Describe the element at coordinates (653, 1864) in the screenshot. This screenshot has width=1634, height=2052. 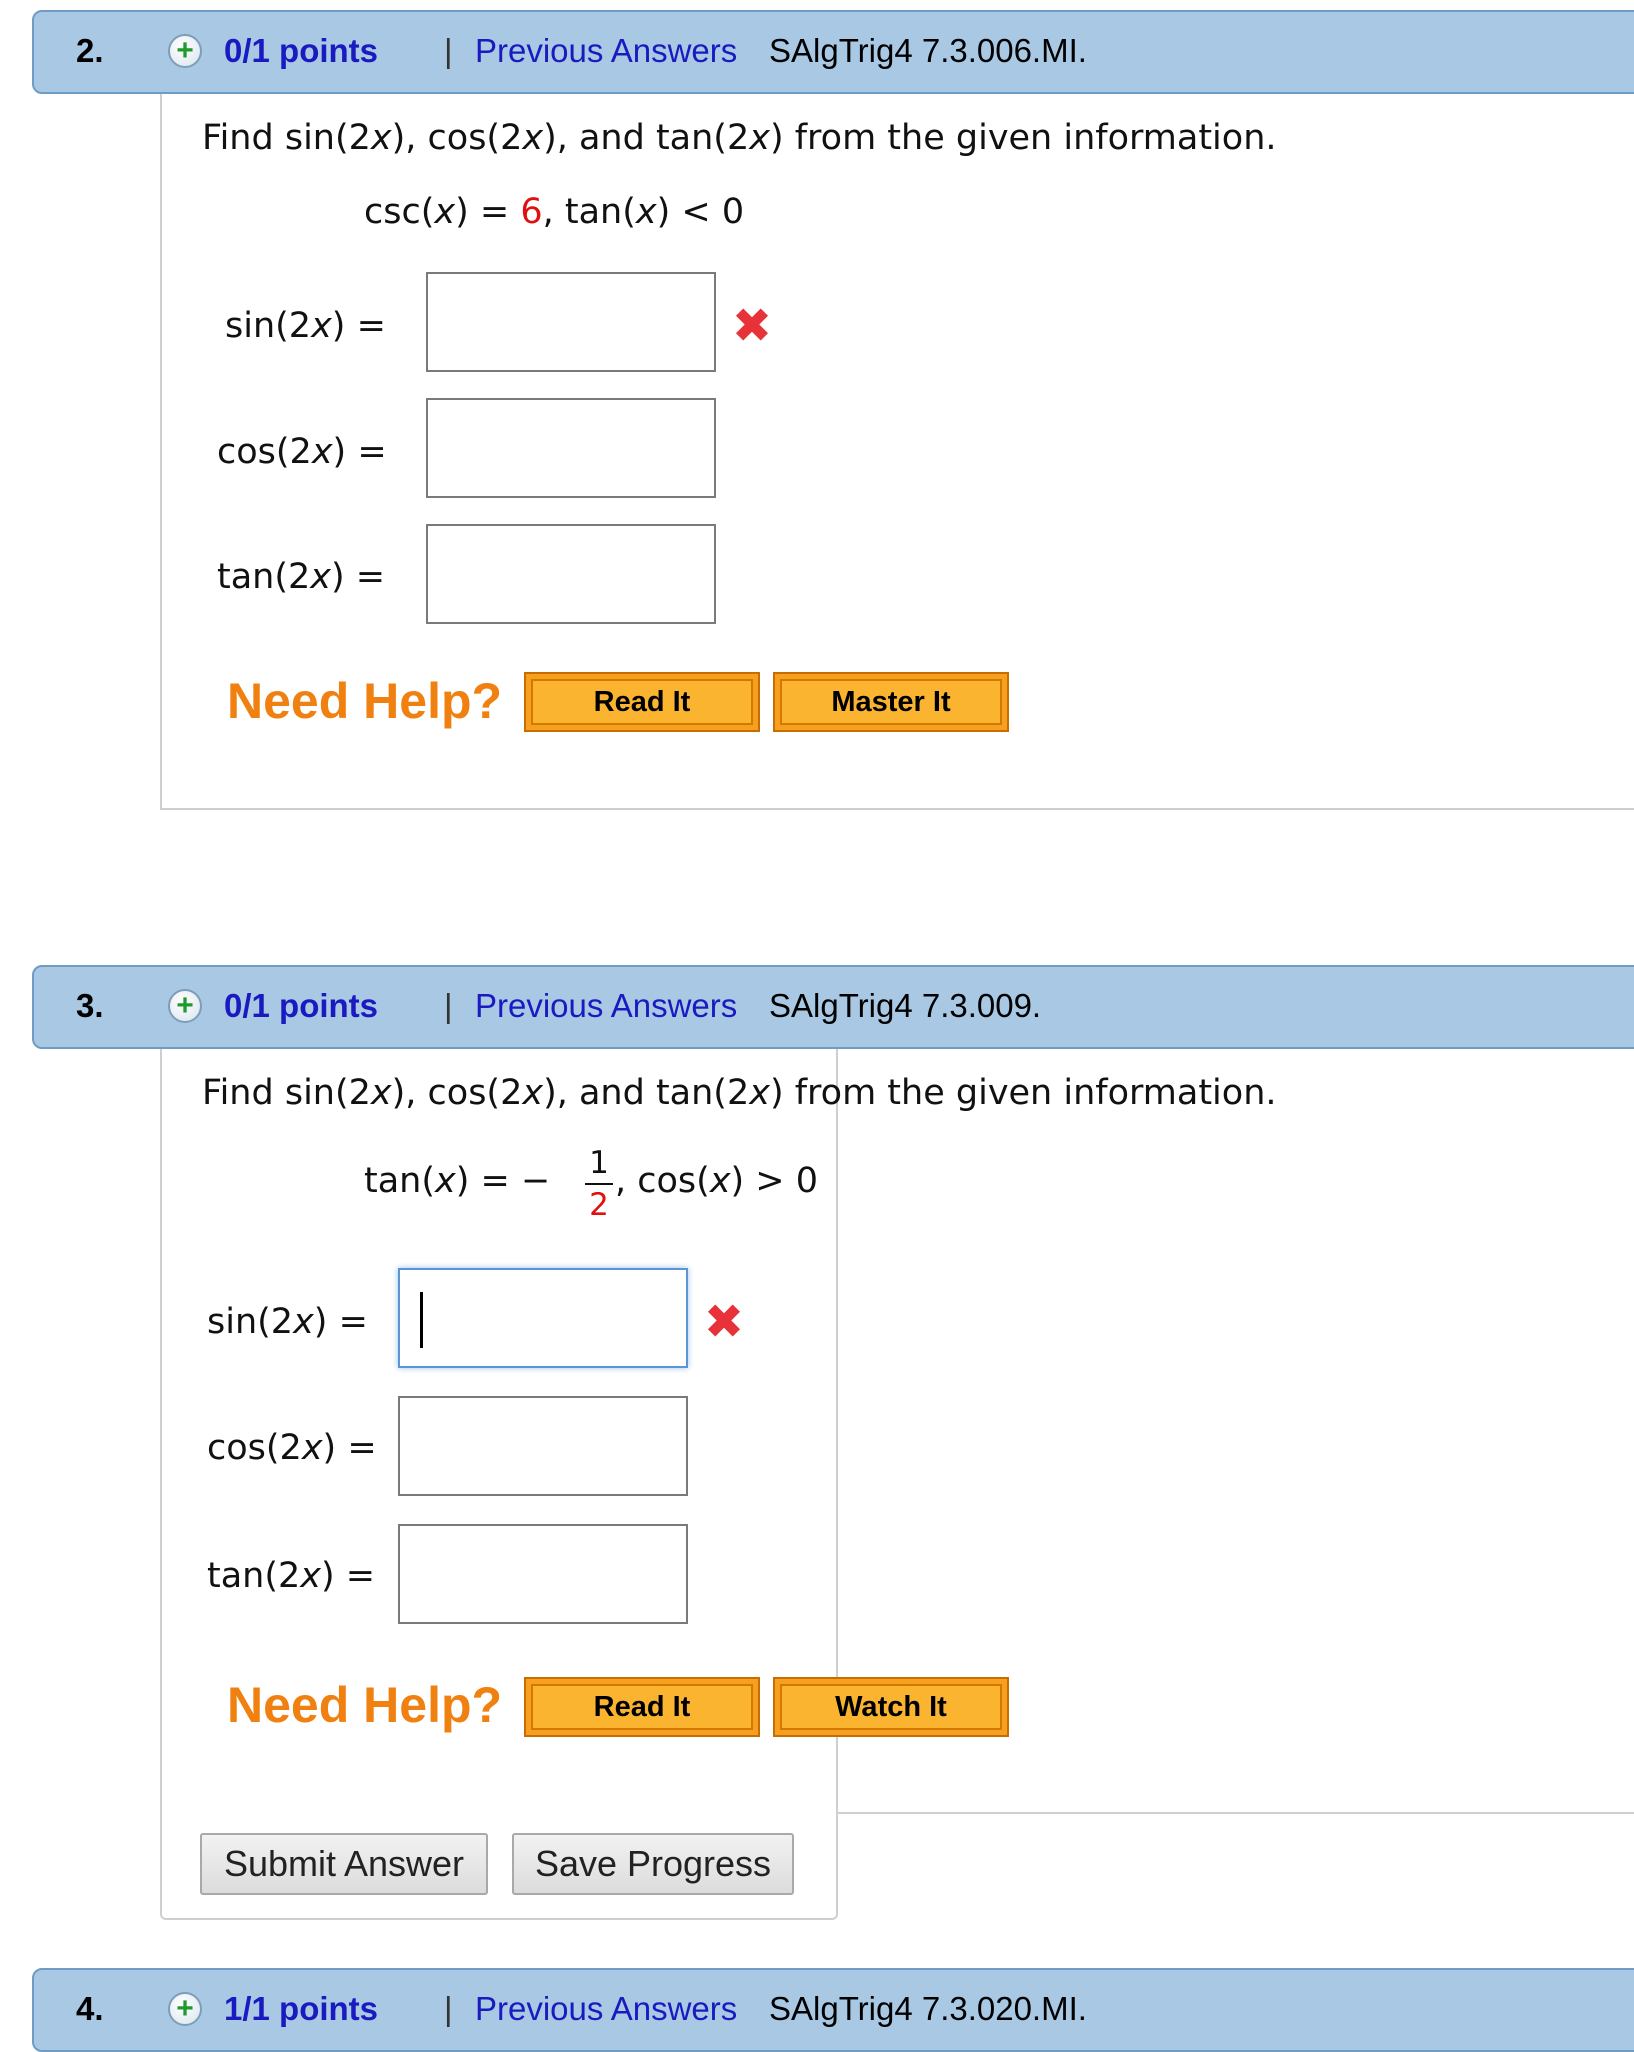
I see `save-progress-button: Save Progress` at that location.